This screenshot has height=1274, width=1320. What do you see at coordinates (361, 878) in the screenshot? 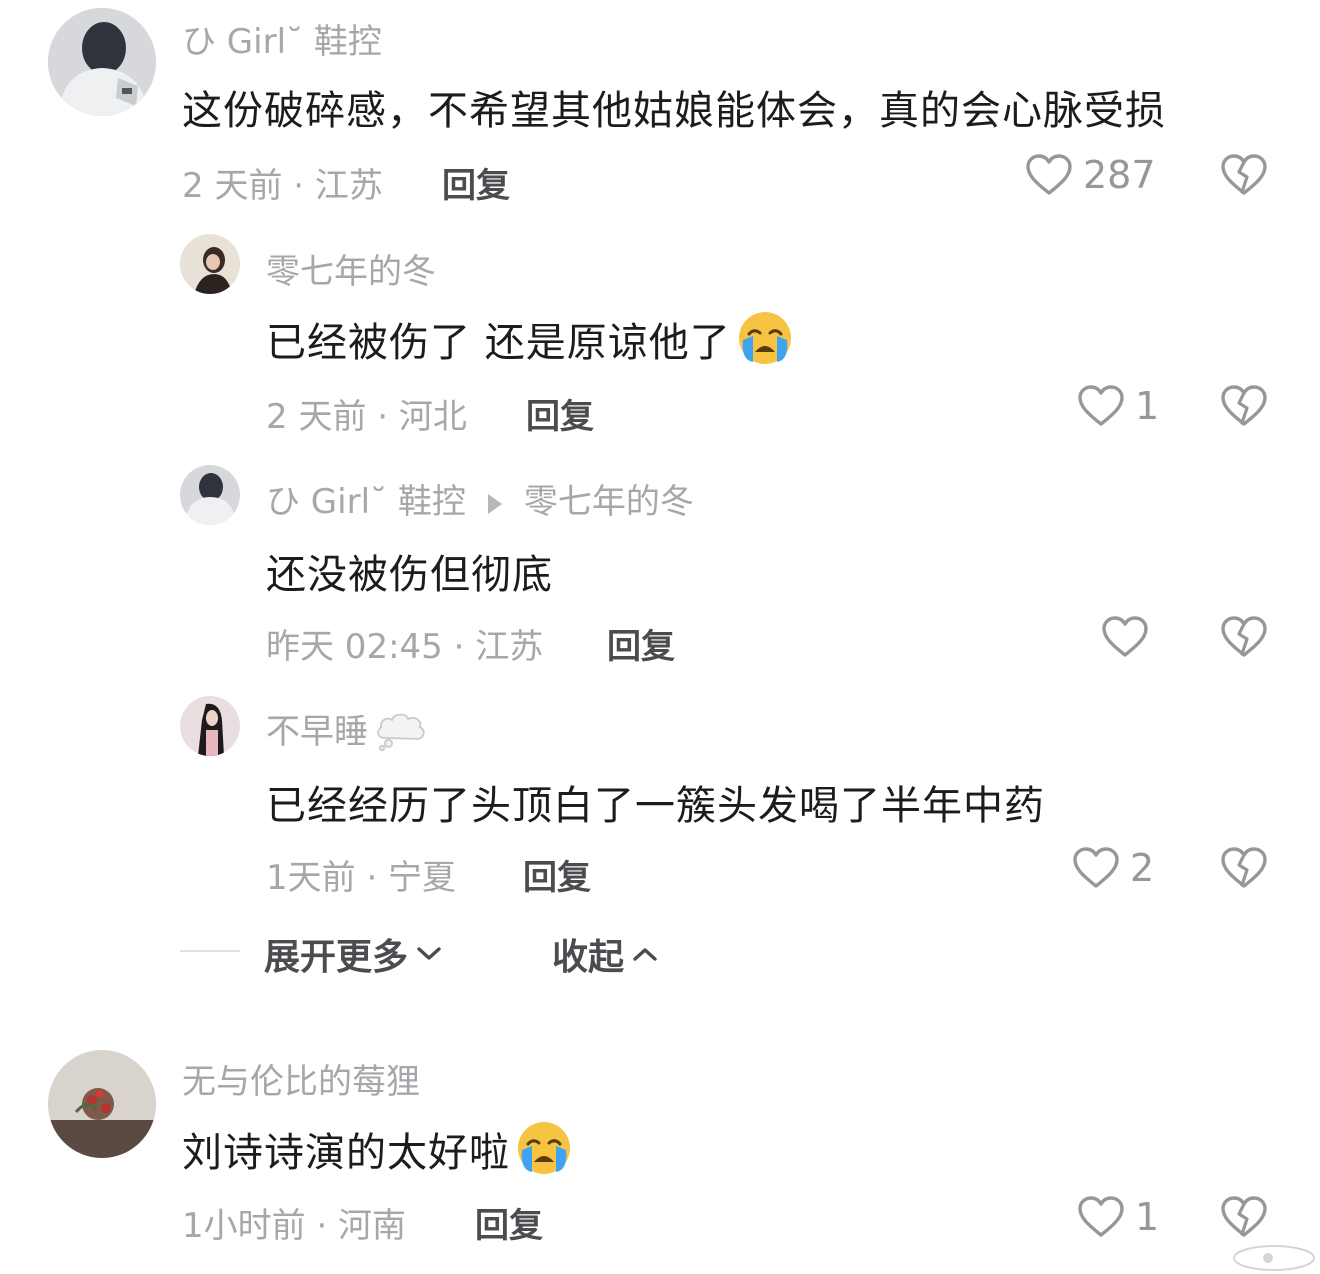
I see `comment-meta: 1天前 · 宁夏` at bounding box center [361, 878].